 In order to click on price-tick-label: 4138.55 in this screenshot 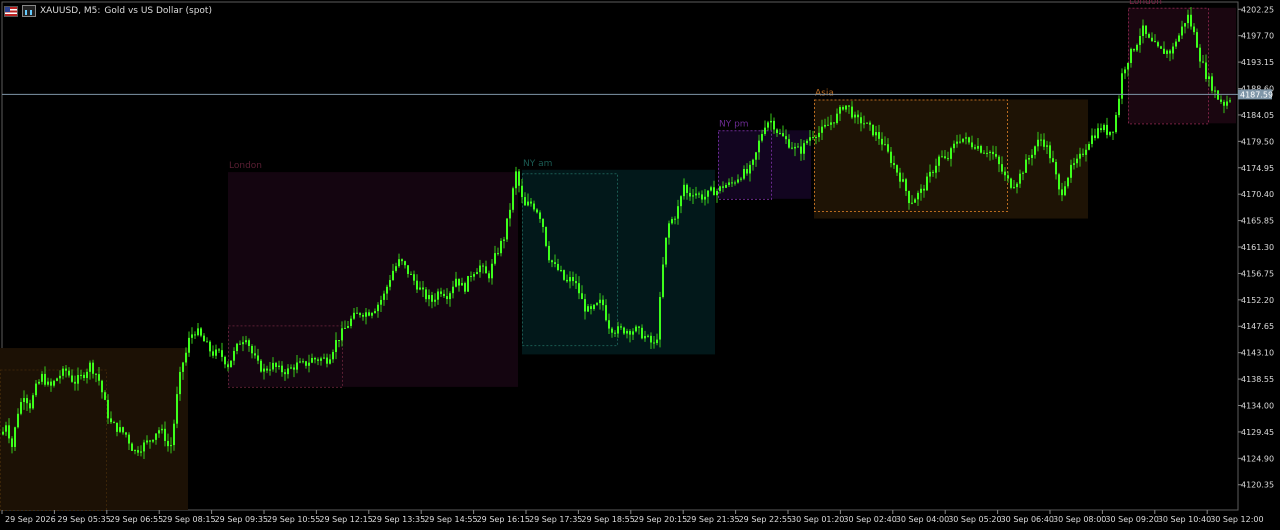, I will do `click(1257, 379)`.